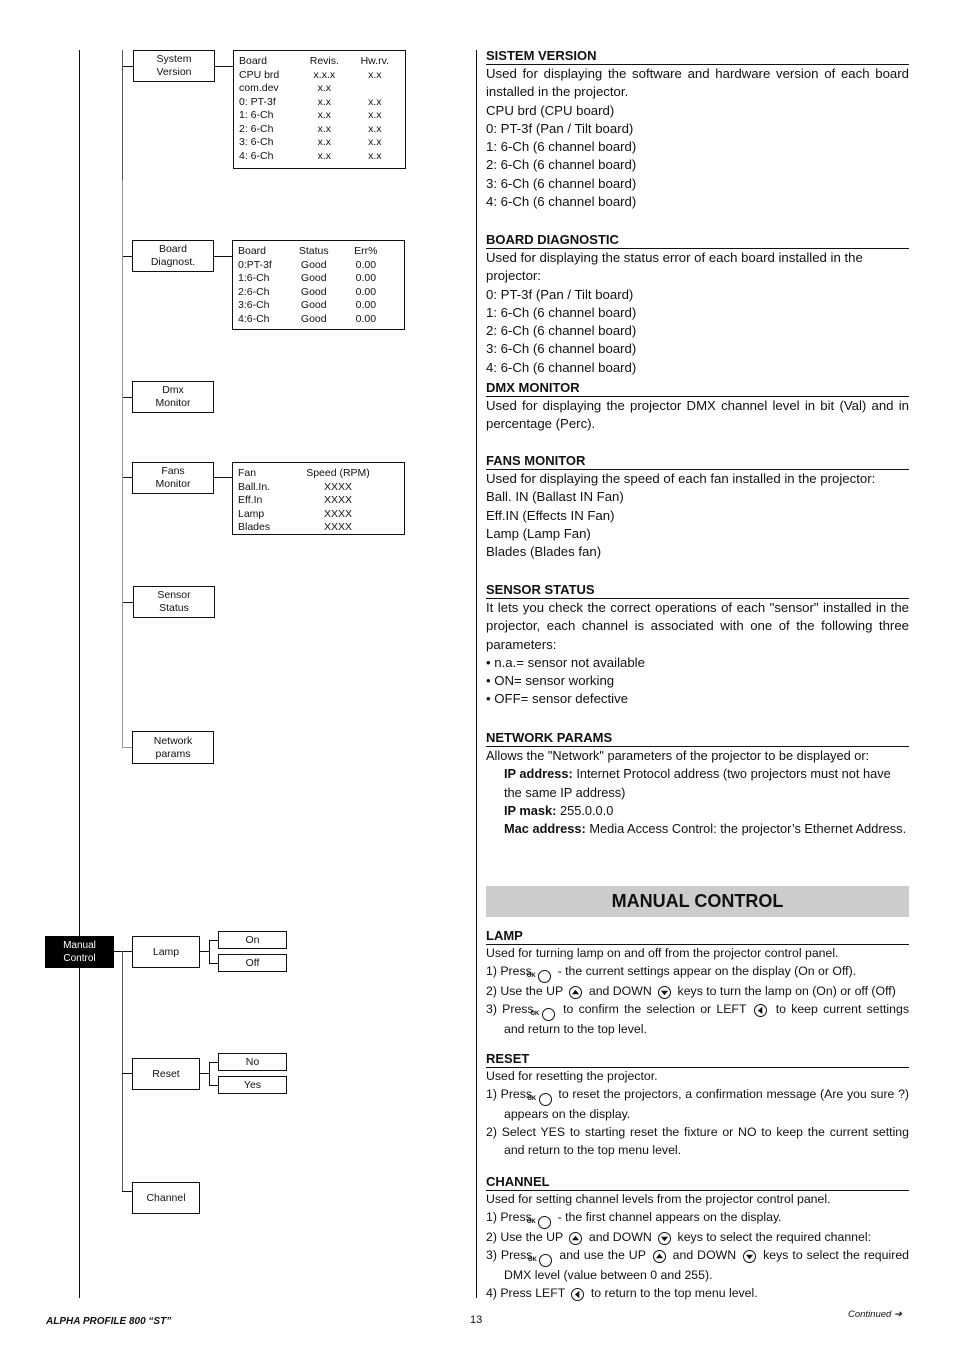  I want to click on list-item: • n.a.= sensor not available, so click(565, 662).